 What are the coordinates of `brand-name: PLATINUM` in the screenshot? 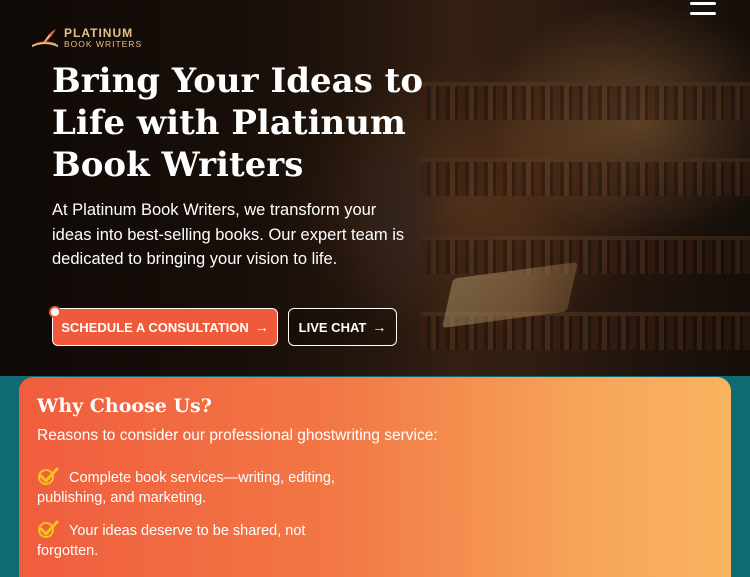 It's located at (99, 33).